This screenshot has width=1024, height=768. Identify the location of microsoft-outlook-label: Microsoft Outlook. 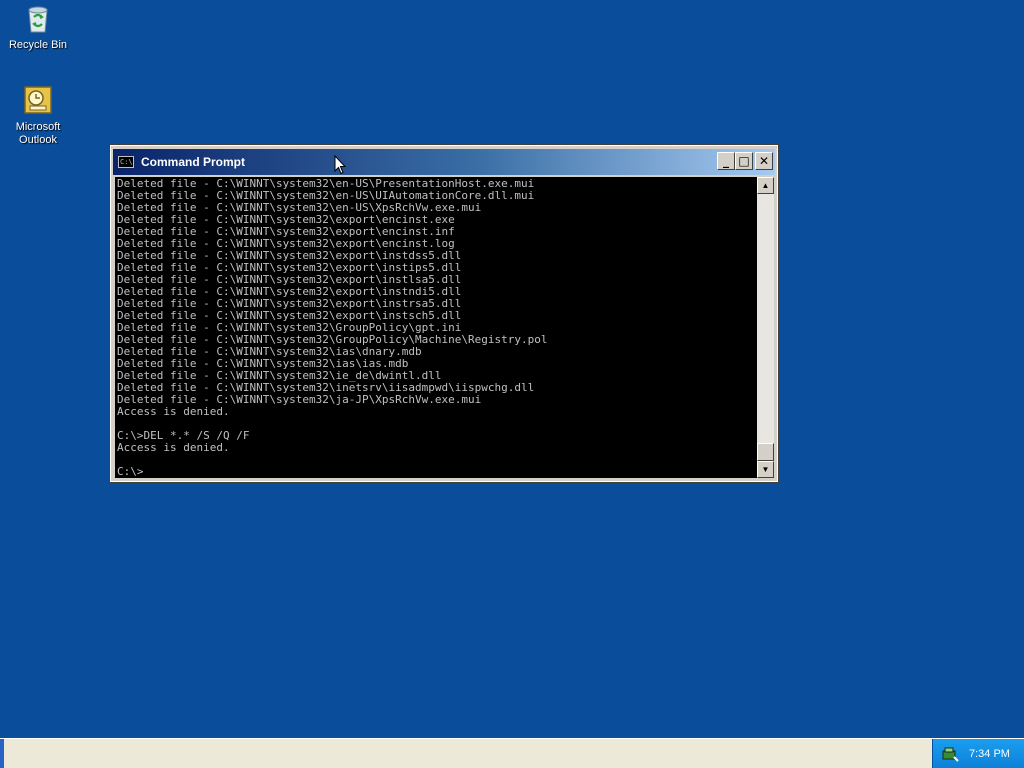
(38, 133).